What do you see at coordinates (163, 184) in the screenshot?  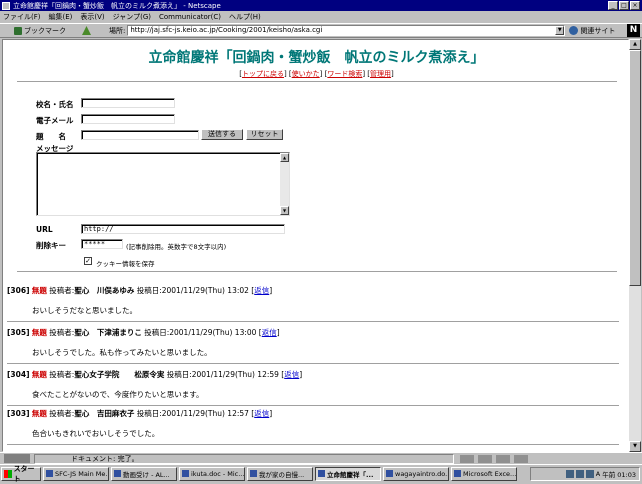 I see `message-textarea: ▲ ▼` at bounding box center [163, 184].